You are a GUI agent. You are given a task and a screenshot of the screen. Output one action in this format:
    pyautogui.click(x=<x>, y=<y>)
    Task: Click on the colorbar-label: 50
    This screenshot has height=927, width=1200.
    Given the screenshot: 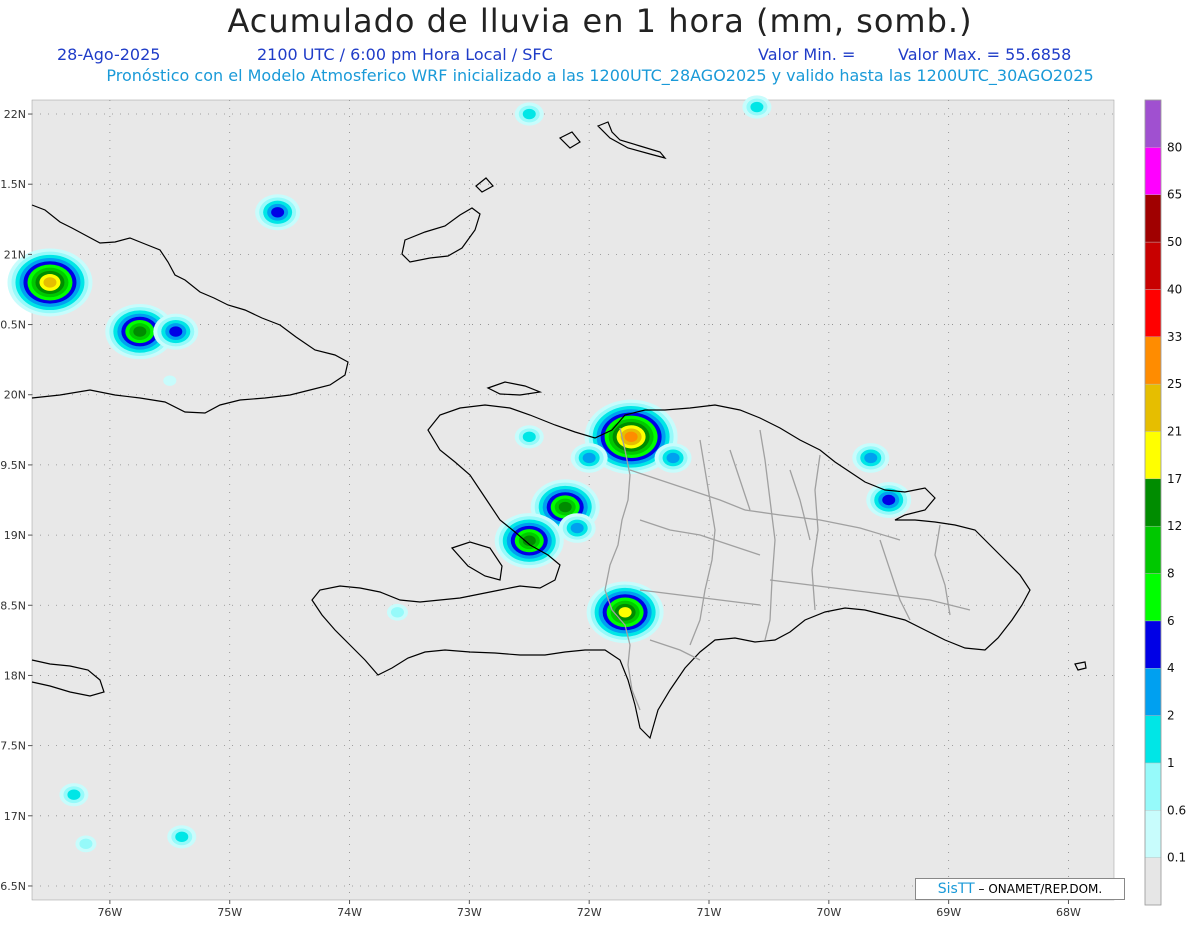 What is the action you would take?
    pyautogui.click(x=1174, y=242)
    